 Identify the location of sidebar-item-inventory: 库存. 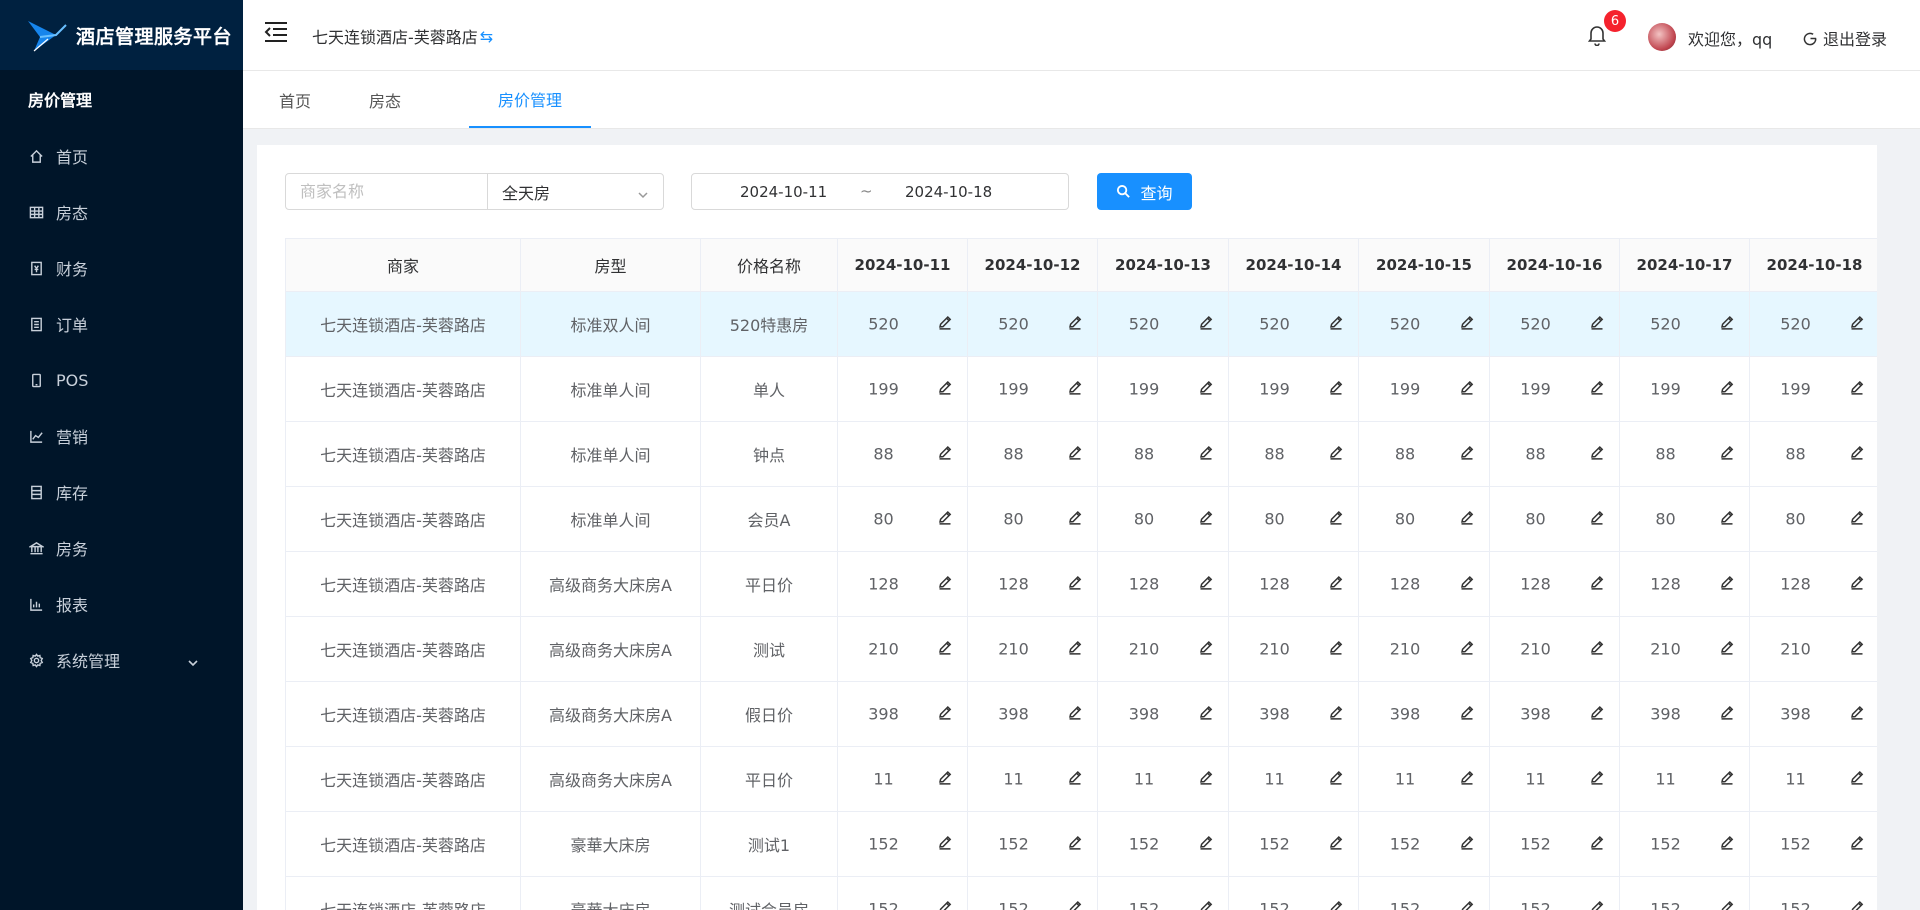
(121, 492).